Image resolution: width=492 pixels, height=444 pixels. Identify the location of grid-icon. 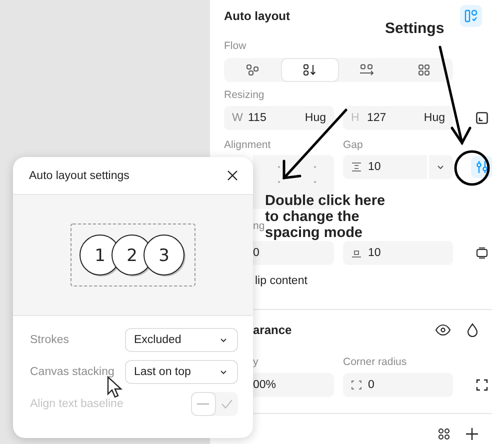
(424, 70).